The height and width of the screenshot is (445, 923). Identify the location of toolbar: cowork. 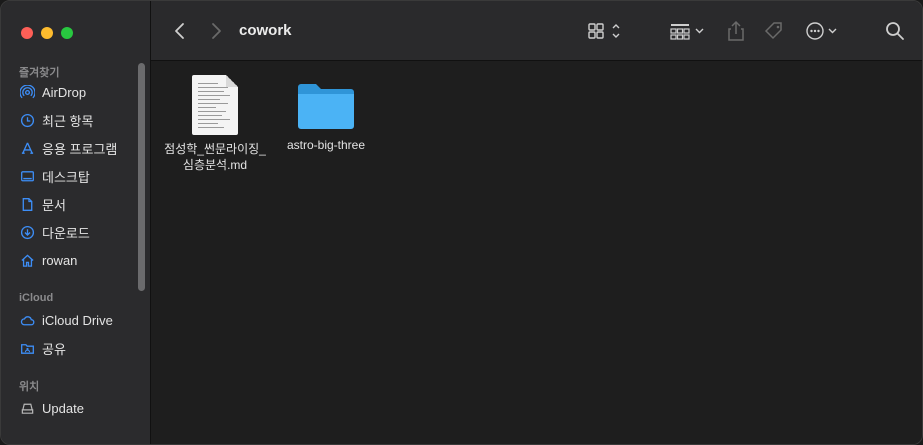
(536, 31).